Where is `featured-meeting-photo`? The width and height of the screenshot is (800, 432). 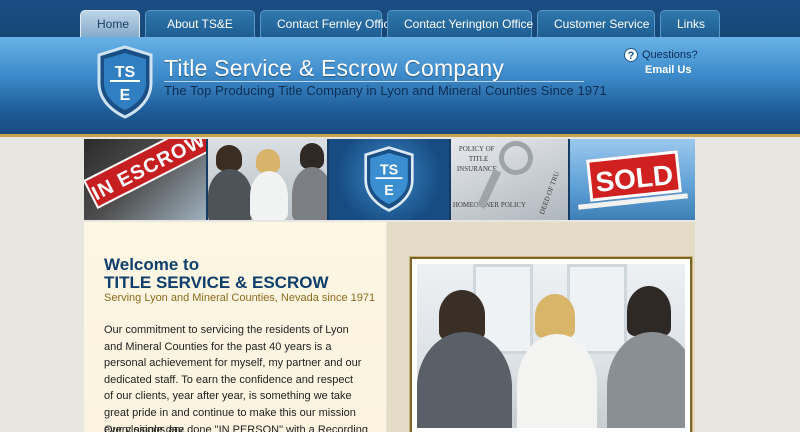 featured-meeting-photo is located at coordinates (551, 346).